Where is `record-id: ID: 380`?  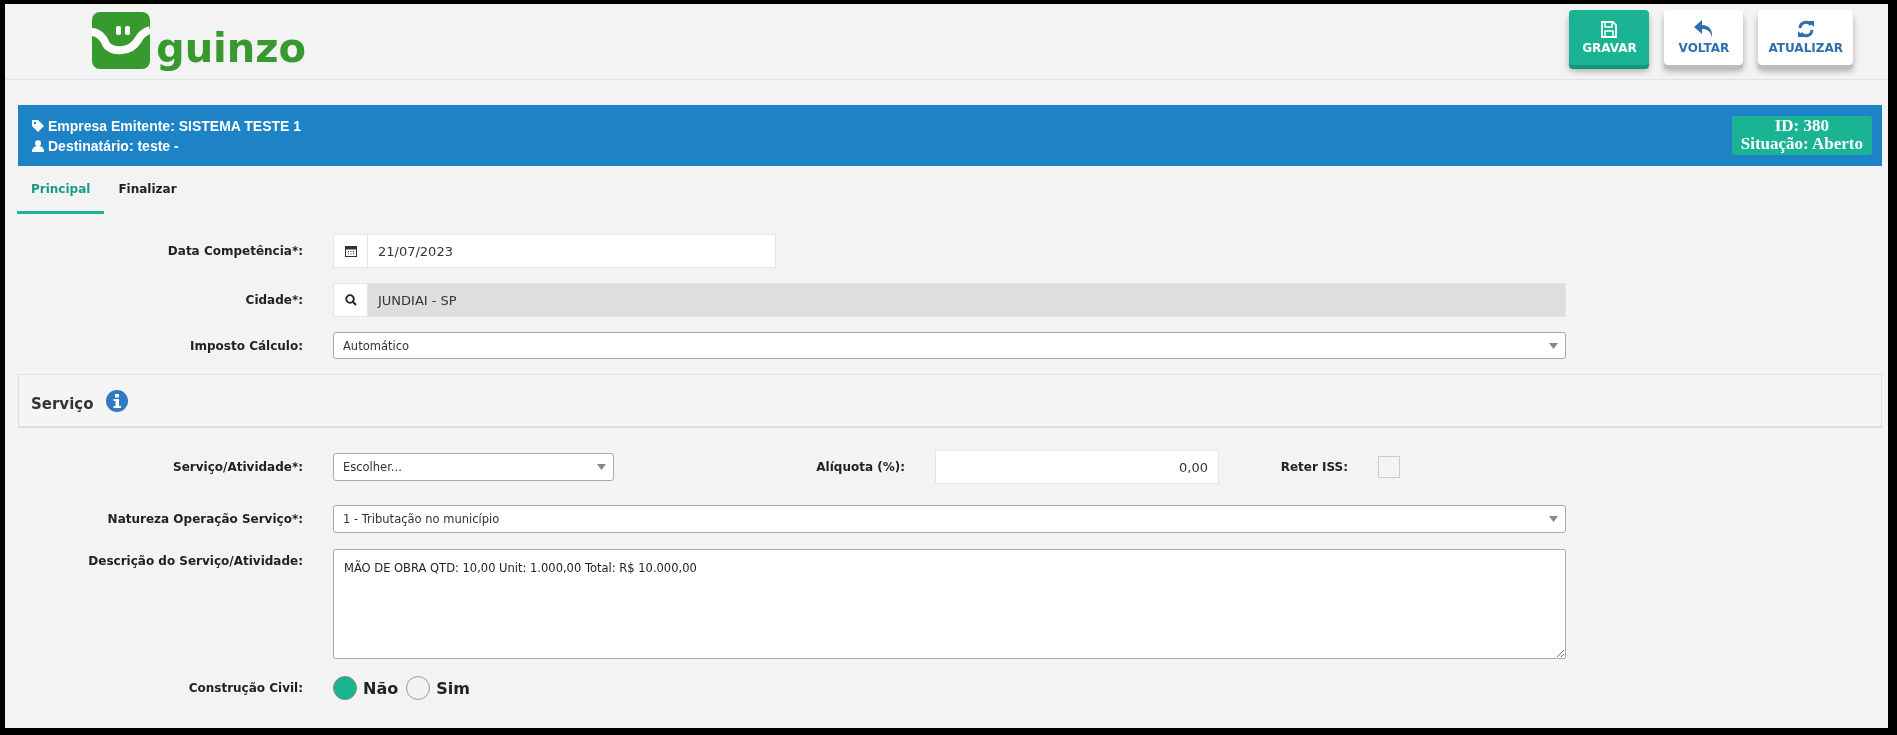 record-id: ID: 380 is located at coordinates (1801, 126).